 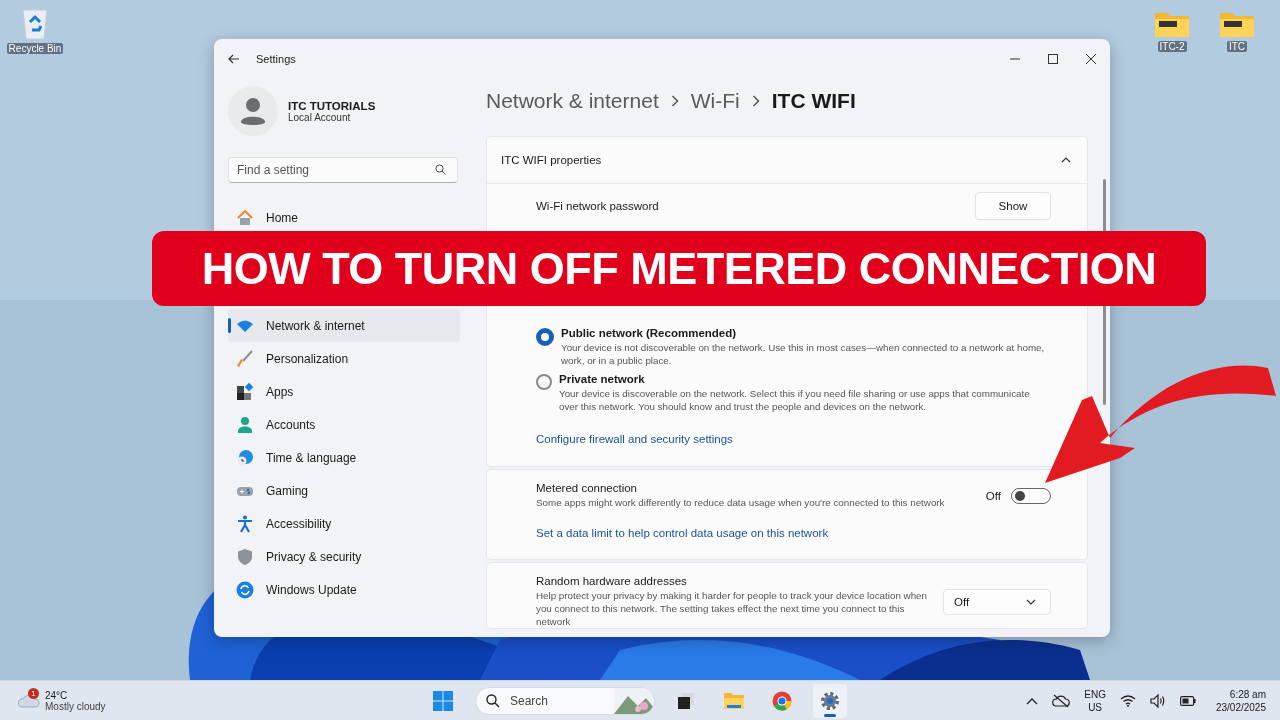 What do you see at coordinates (35, 48) in the screenshot?
I see `desktop-icon-label: Recycle Bin` at bounding box center [35, 48].